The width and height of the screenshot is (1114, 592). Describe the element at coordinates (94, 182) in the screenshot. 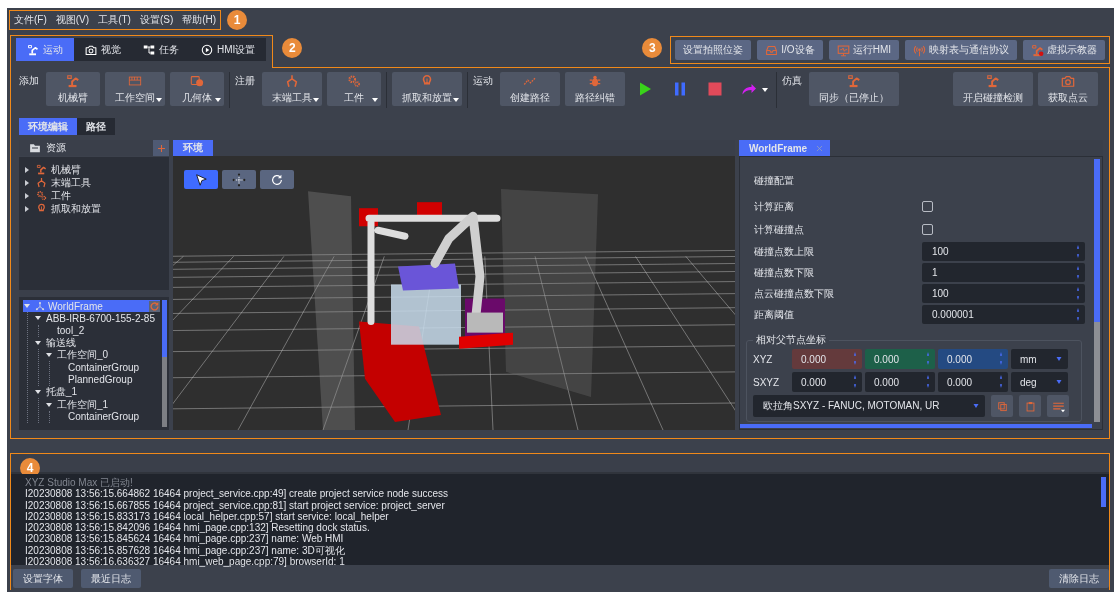

I see `tree-item: 末端工具` at that location.